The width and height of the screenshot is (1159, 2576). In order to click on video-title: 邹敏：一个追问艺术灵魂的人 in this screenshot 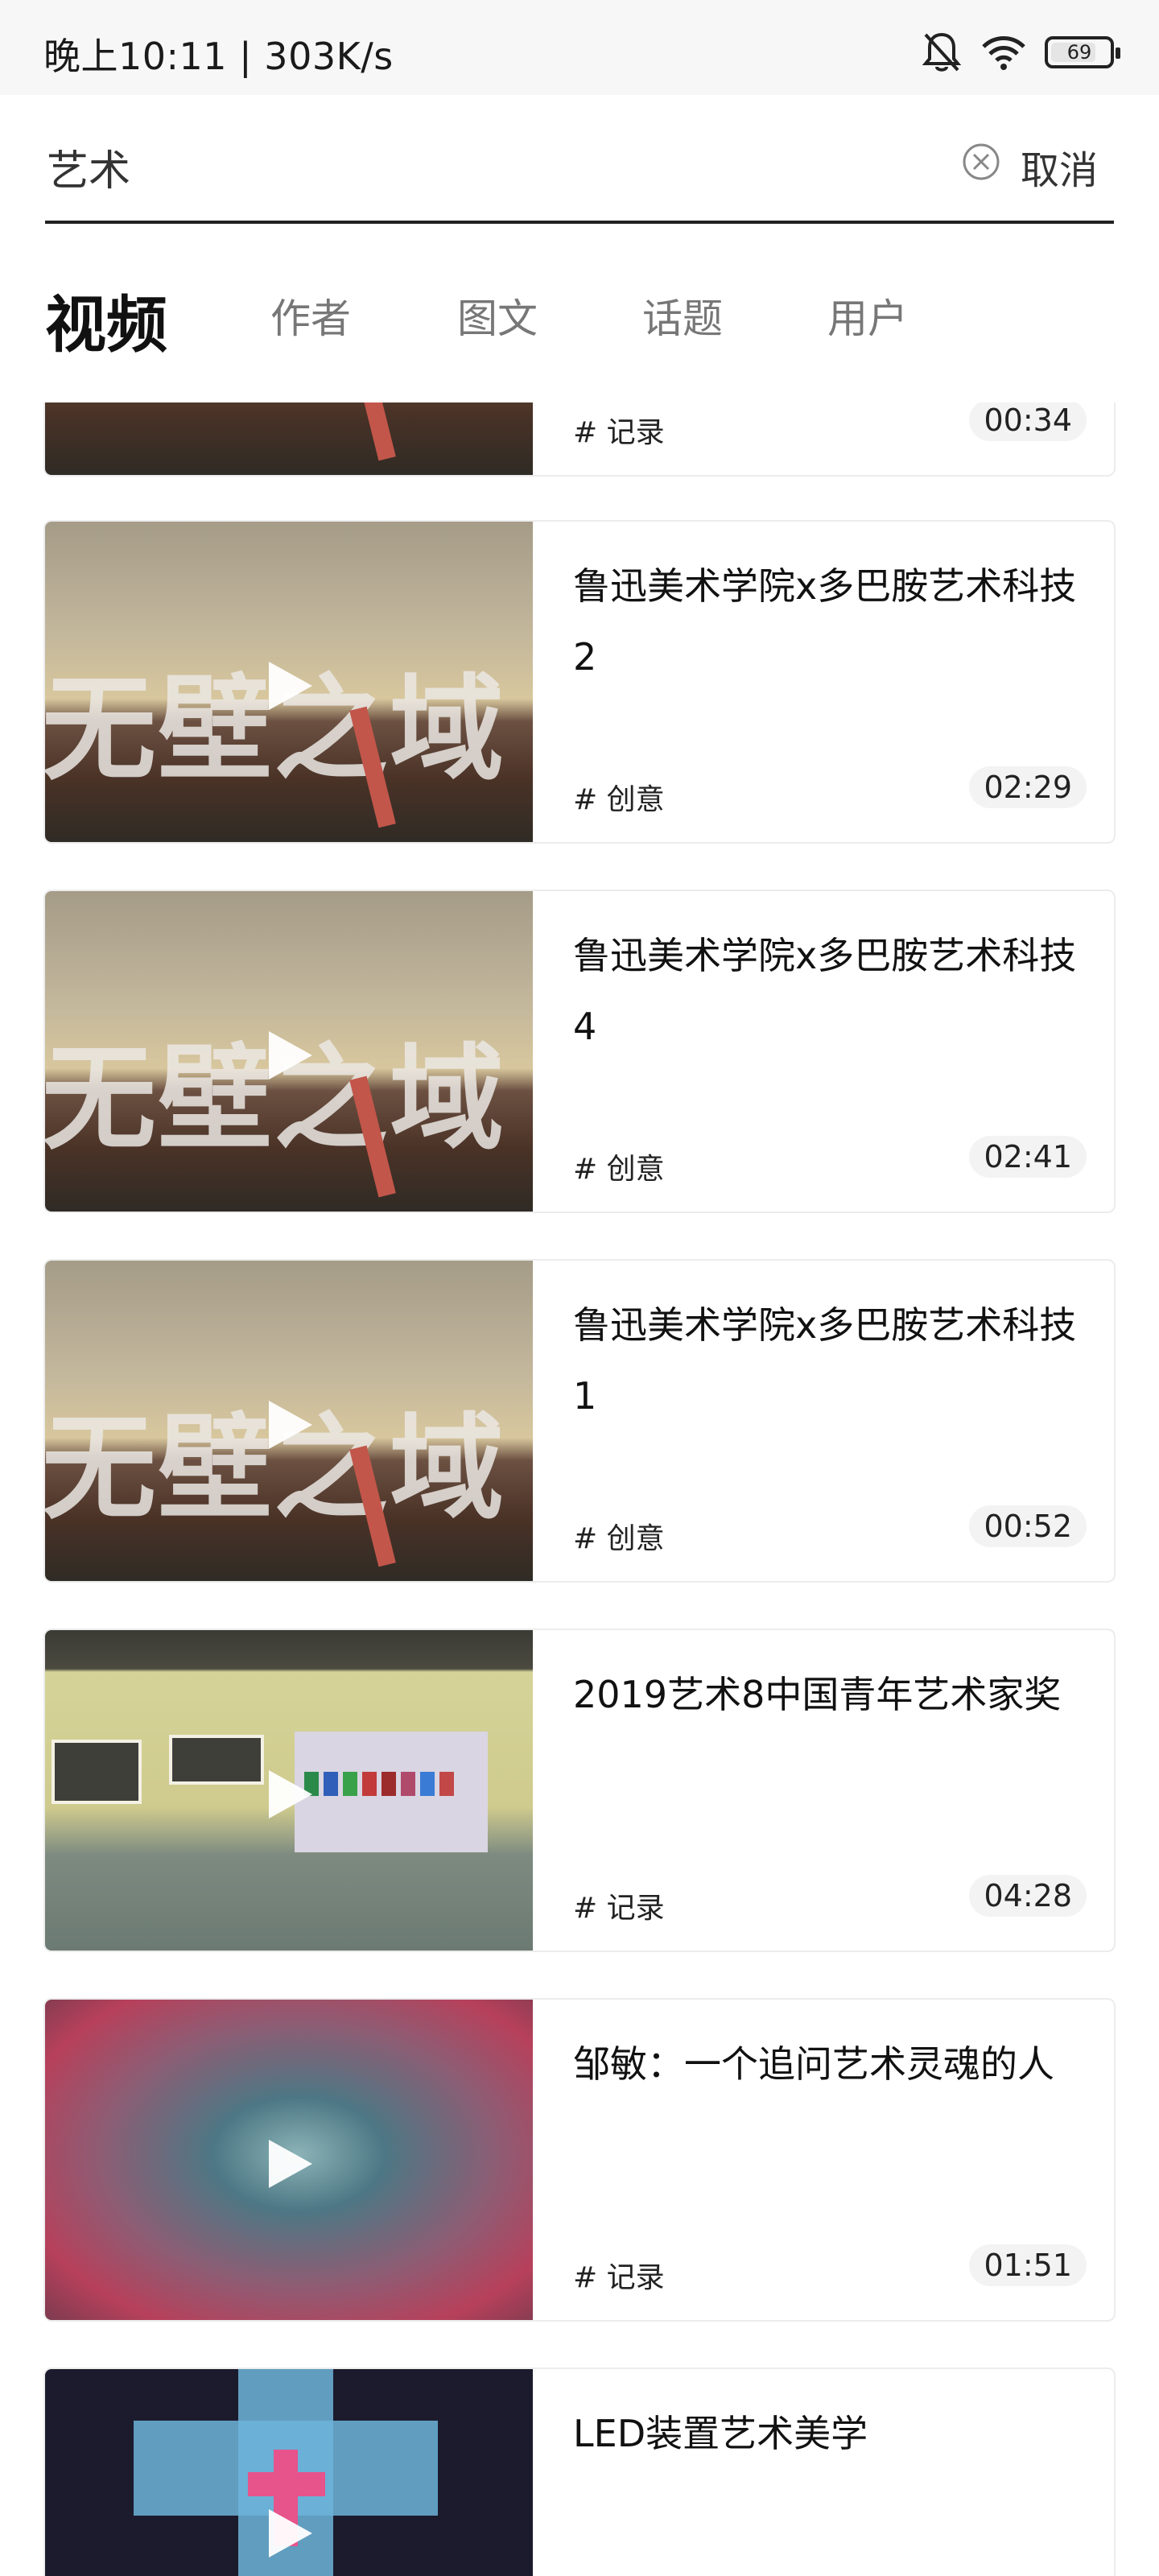, I will do `click(830, 2064)`.